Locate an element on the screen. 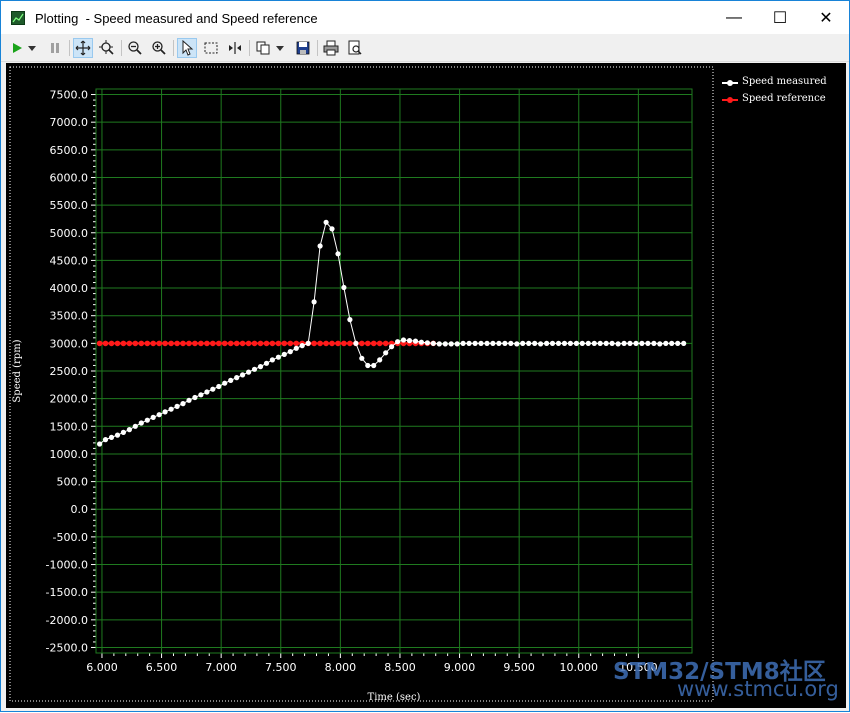 The image size is (850, 713). maximize-button: ☐ is located at coordinates (780, 17).